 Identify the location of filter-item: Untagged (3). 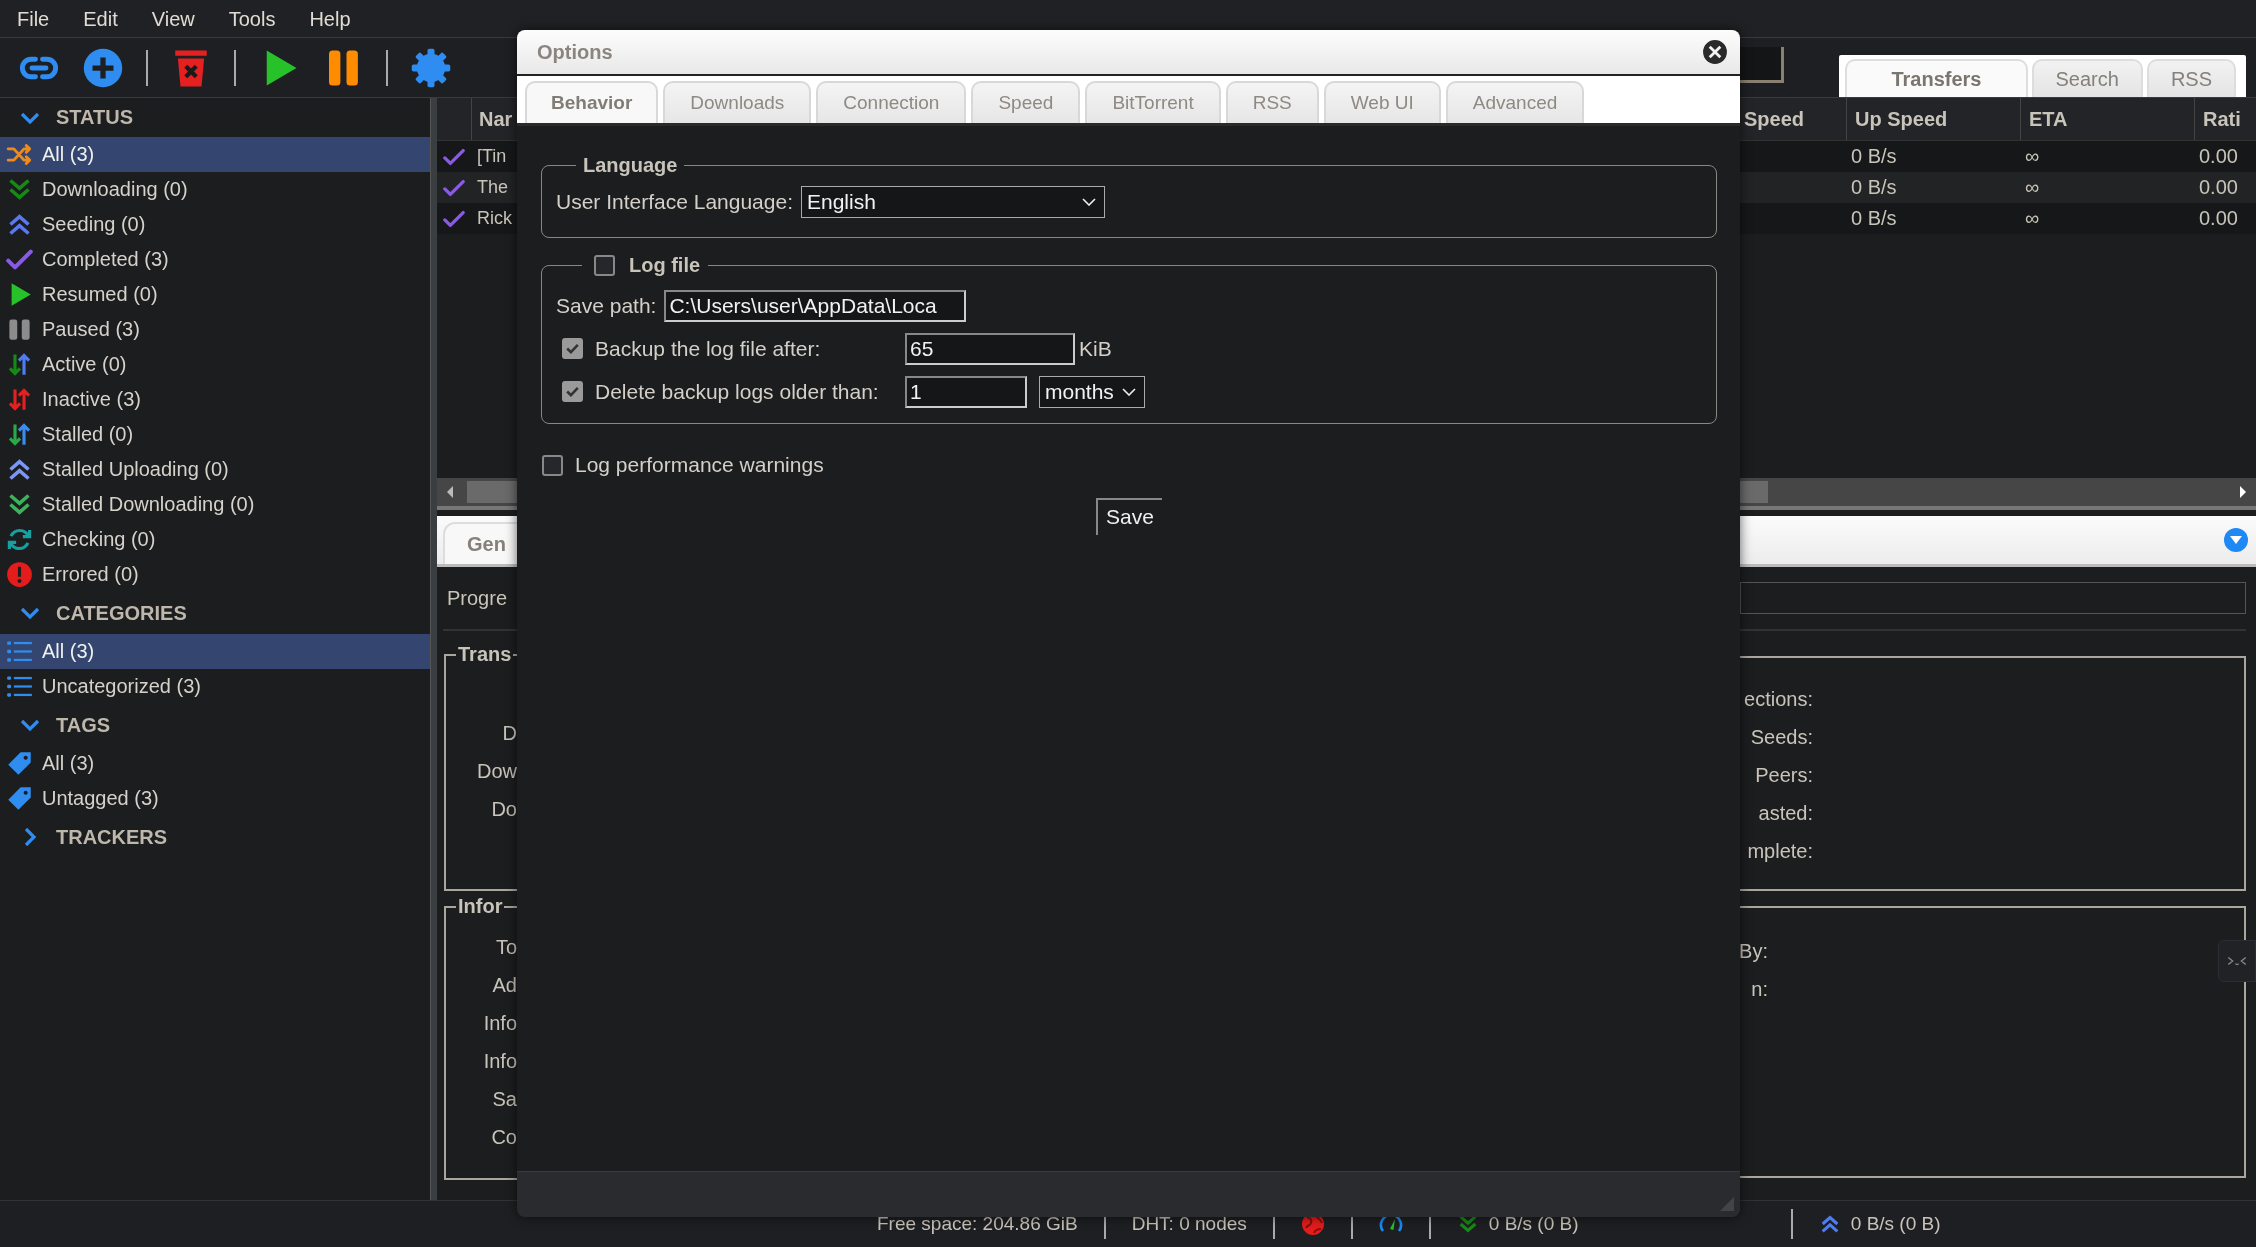
(215, 798).